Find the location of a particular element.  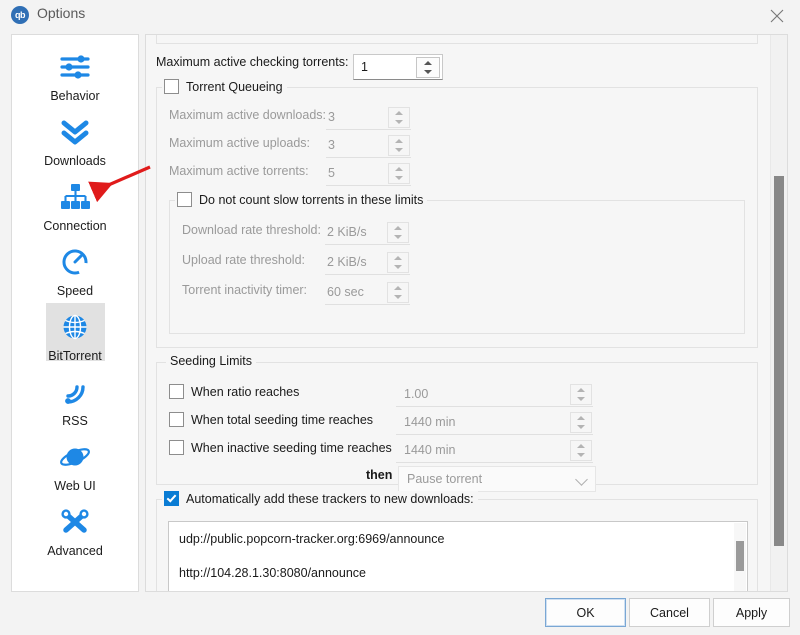

upload-threshold-value: 2 KiB/s is located at coordinates (347, 262).